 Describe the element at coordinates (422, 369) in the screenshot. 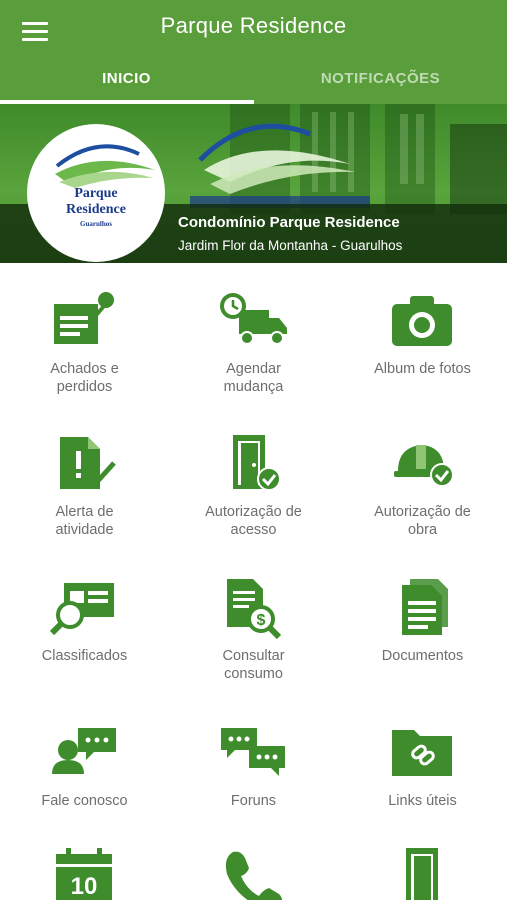

I see `menu-label: Album de fotos` at that location.